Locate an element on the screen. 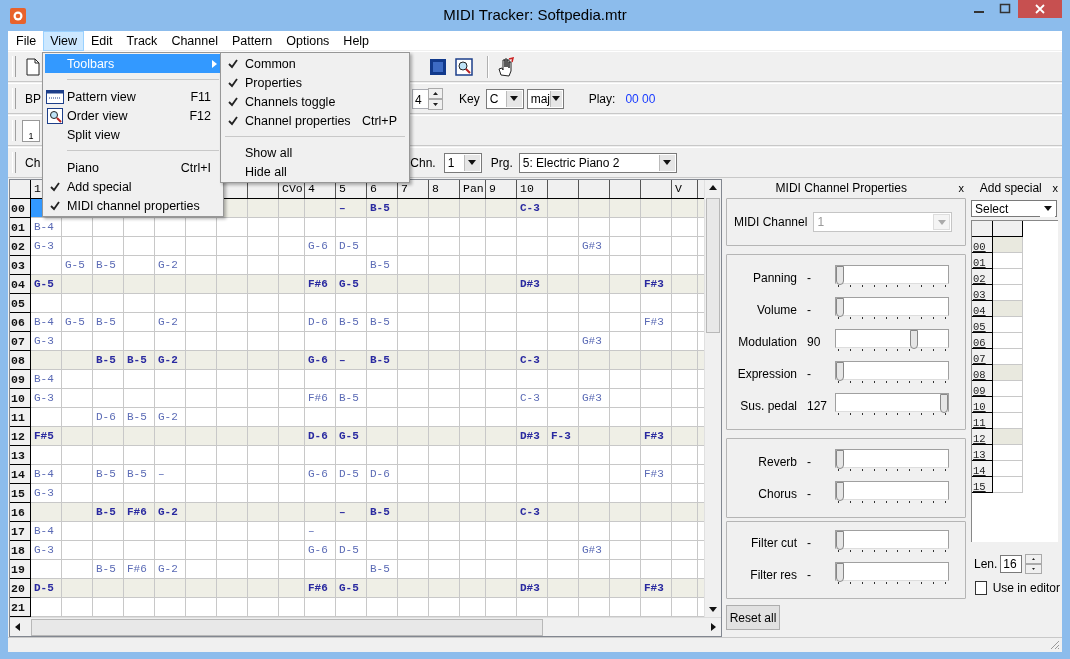 The image size is (1070, 659). menu-item: Piano Ctrl+I is located at coordinates (133, 167).